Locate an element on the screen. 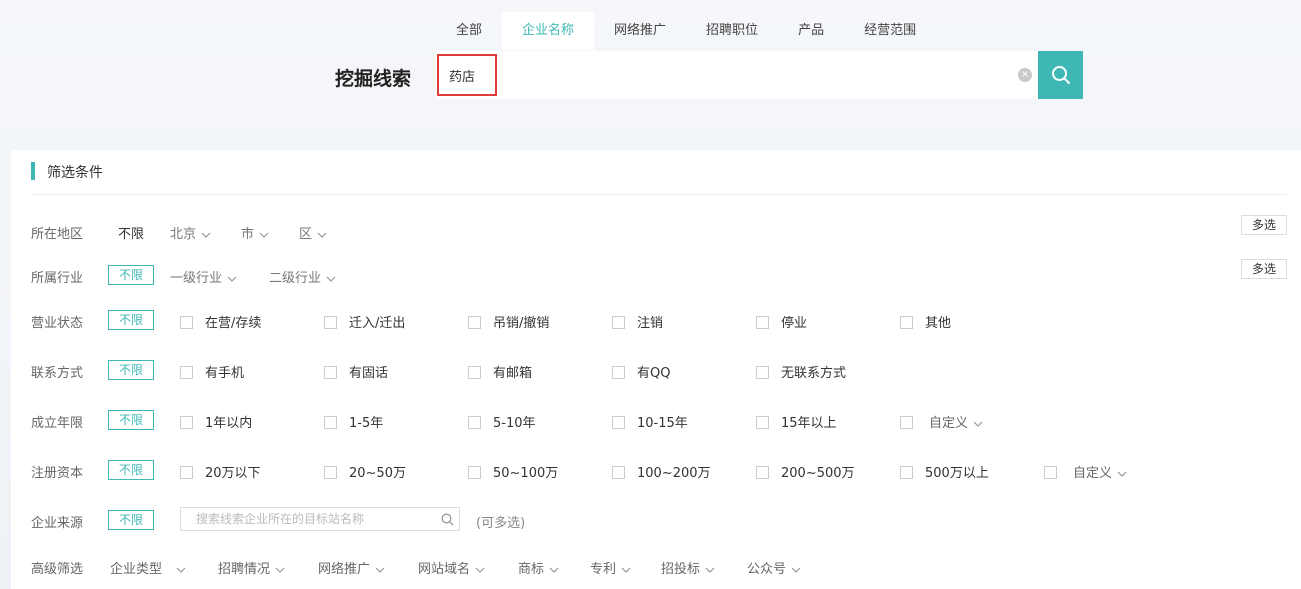  accent-bar is located at coordinates (33, 171).